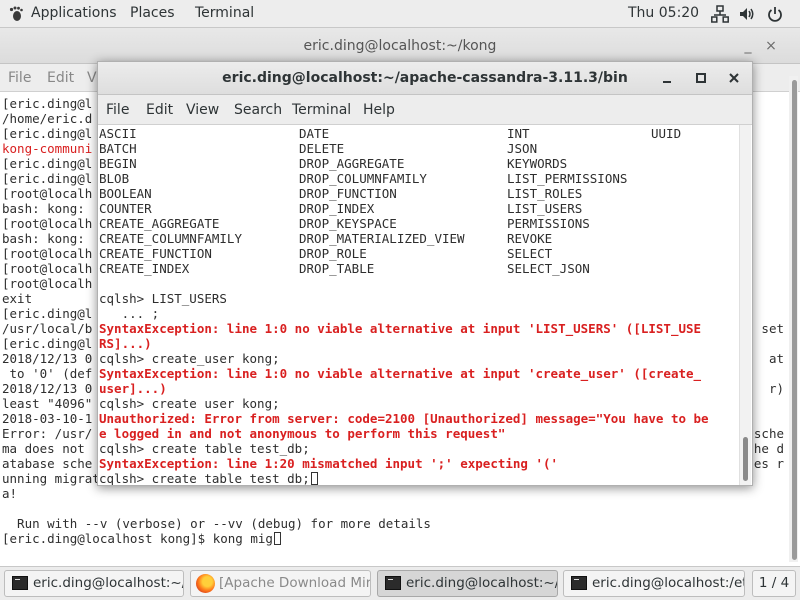 The width and height of the screenshot is (800, 600). What do you see at coordinates (47, 148) in the screenshot?
I see `back-terminal-line: kong-communi` at bounding box center [47, 148].